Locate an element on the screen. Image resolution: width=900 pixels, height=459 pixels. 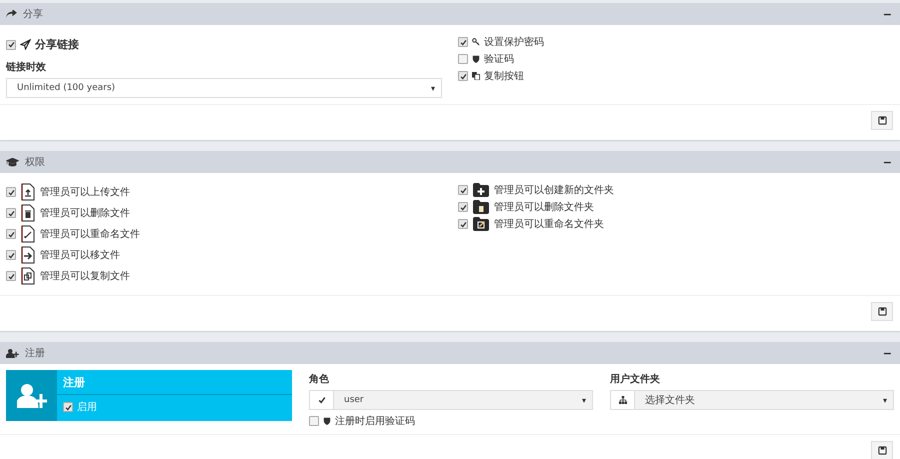
folder-trash-icon is located at coordinates (481, 207).